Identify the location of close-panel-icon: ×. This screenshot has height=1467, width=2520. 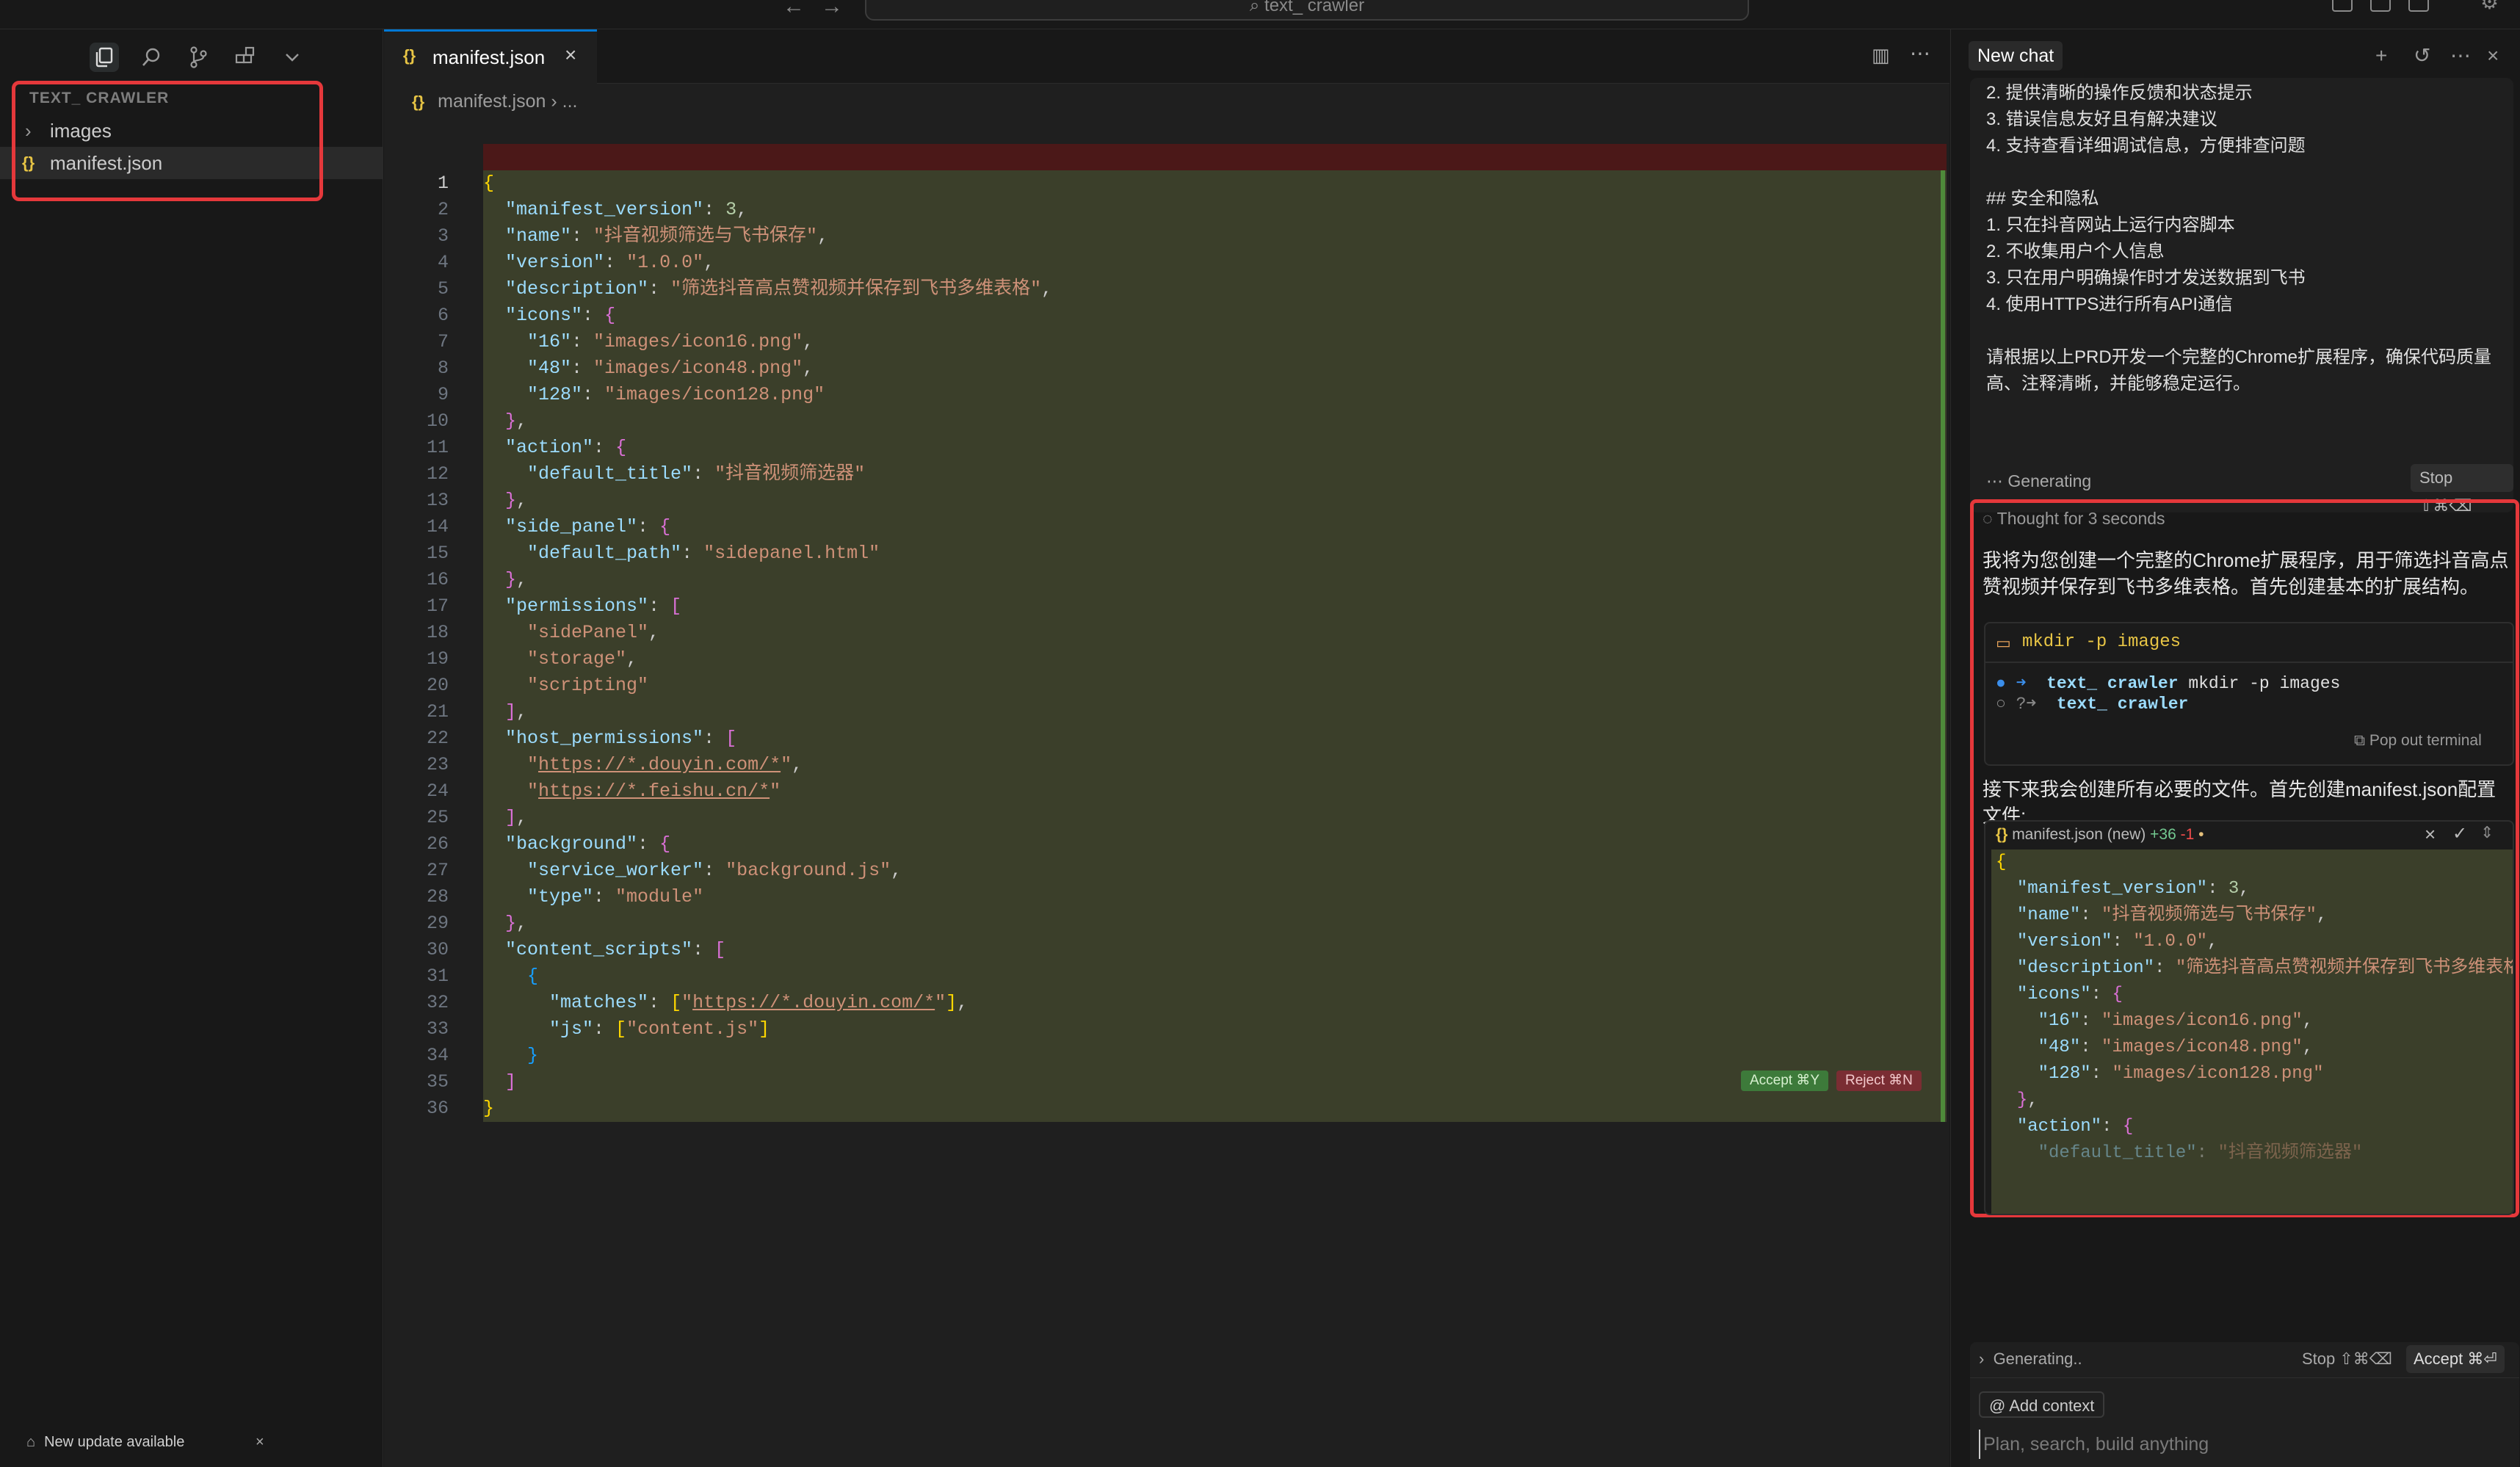
(2493, 56).